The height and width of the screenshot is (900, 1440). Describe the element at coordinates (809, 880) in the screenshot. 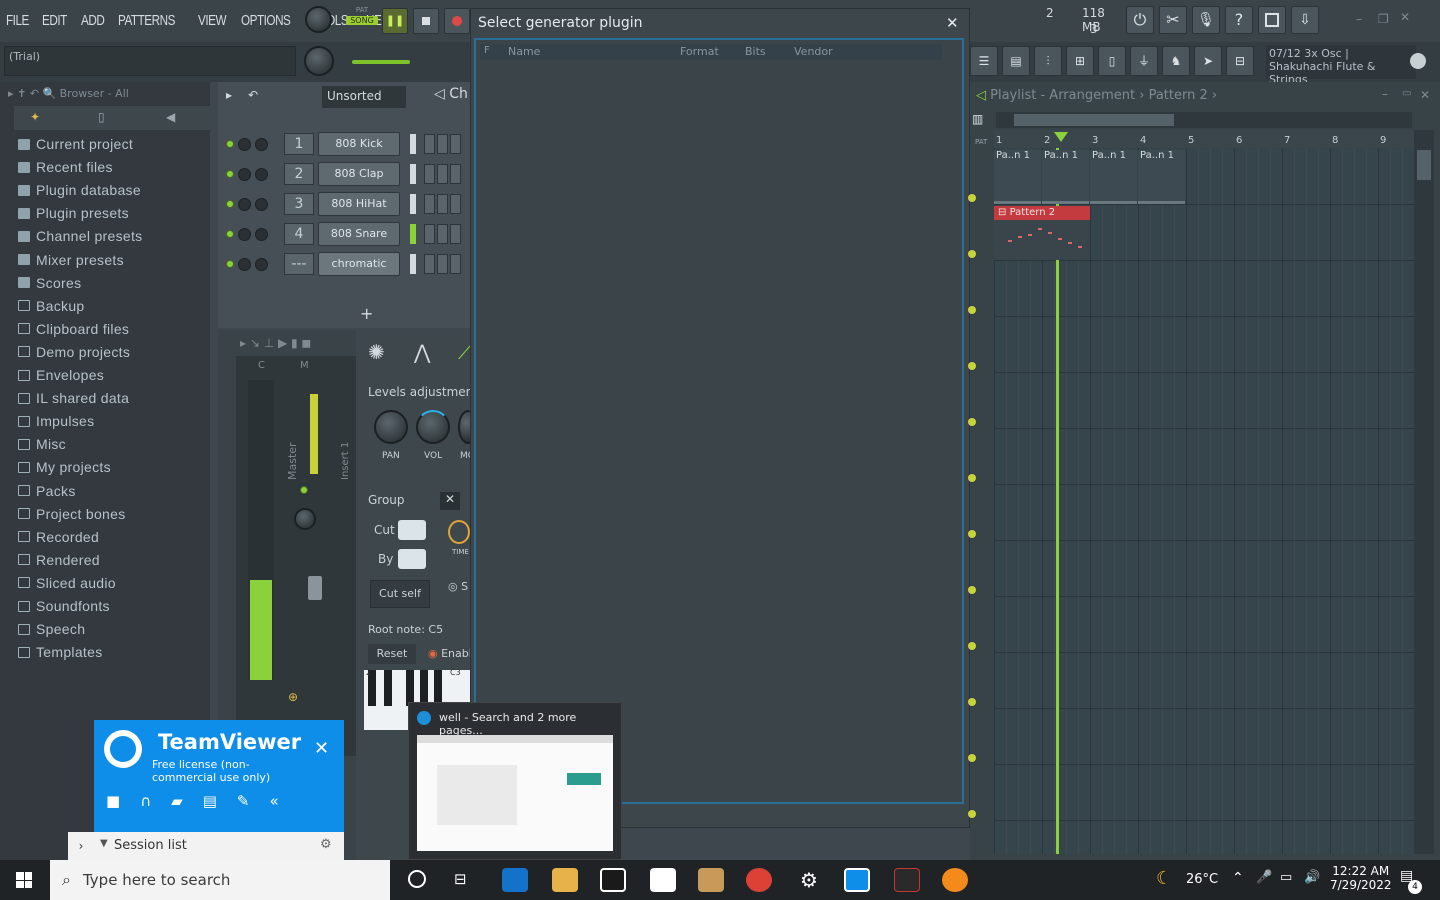

I see `settings-icon: ⚙` at that location.